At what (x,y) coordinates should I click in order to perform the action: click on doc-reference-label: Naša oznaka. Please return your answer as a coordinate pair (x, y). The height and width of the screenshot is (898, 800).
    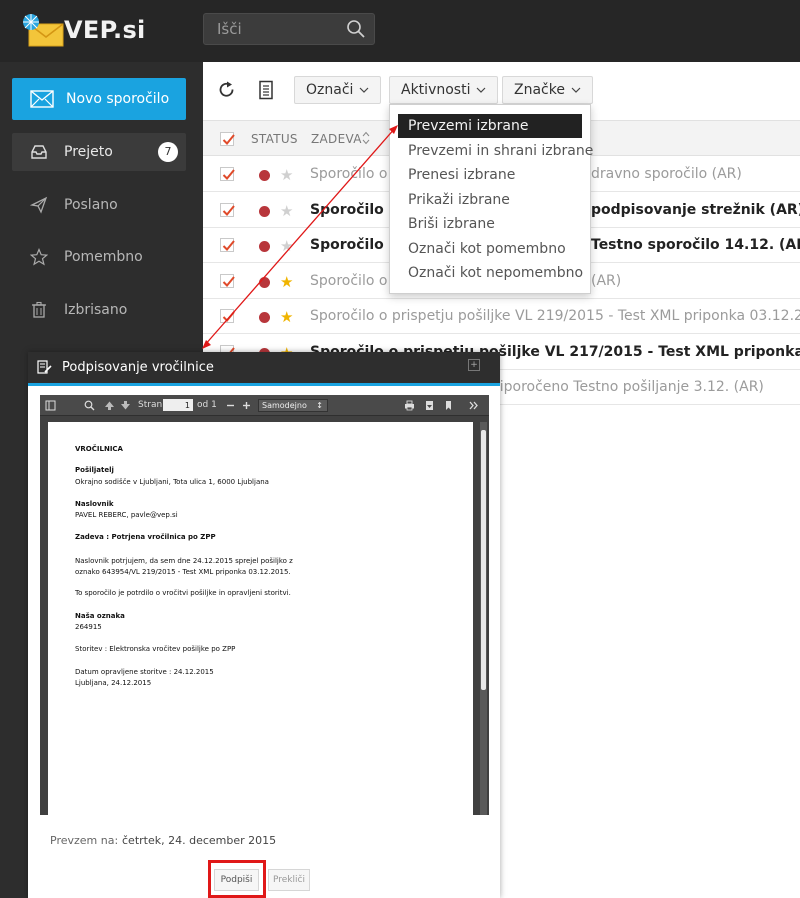
    Looking at the image, I should click on (100, 616).